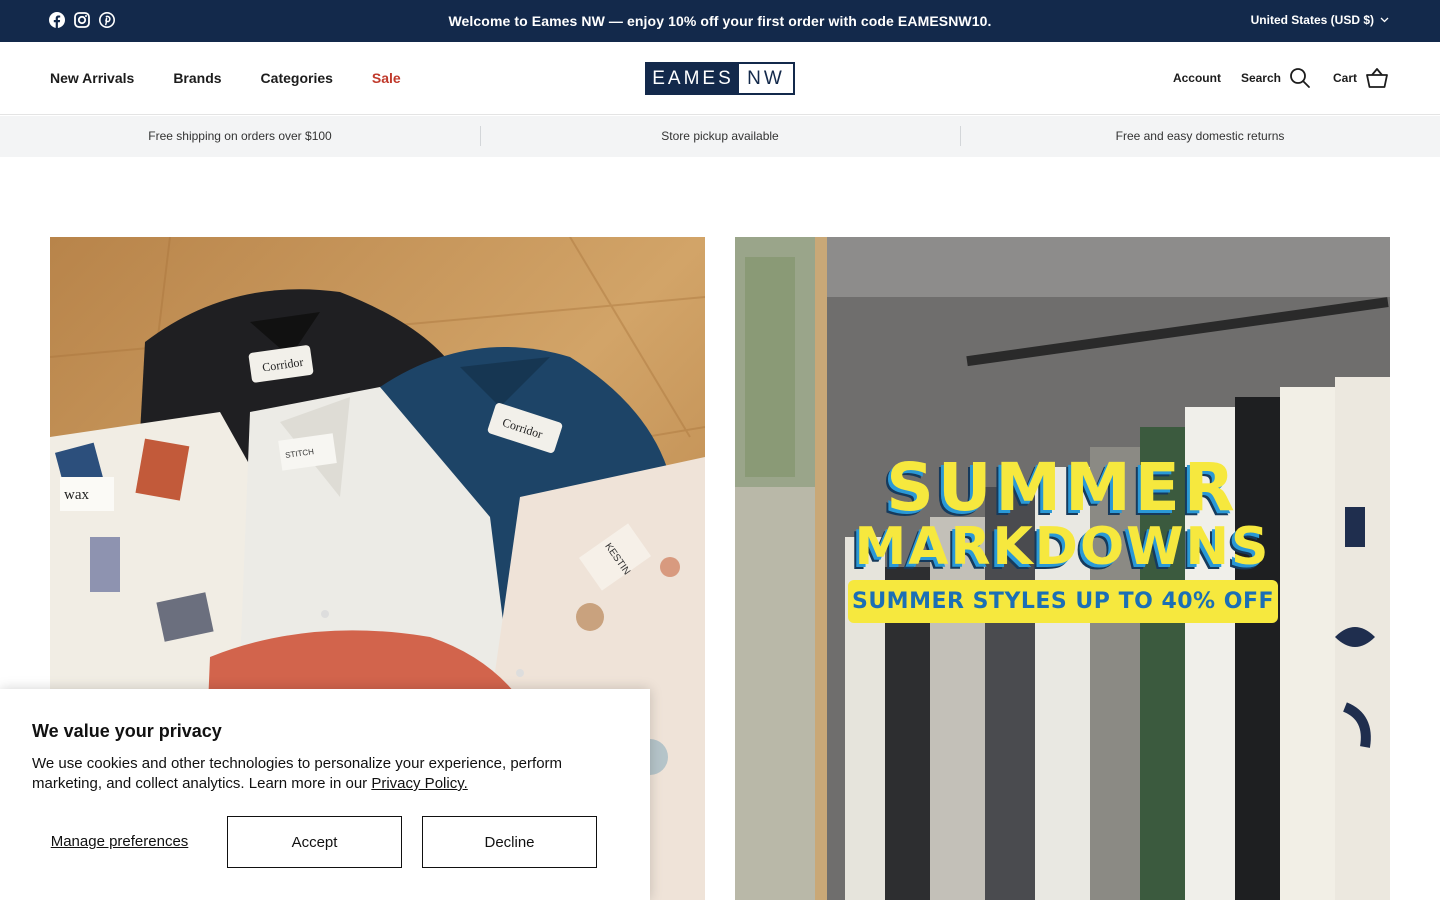 This screenshot has height=900, width=1440. Describe the element at coordinates (1344, 78) in the screenshot. I see `cart-label: Cart` at that location.